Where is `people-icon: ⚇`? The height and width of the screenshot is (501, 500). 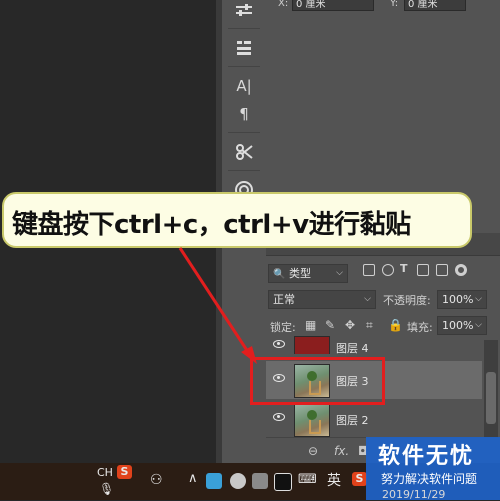
people-icon: ⚇ is located at coordinates (156, 480).